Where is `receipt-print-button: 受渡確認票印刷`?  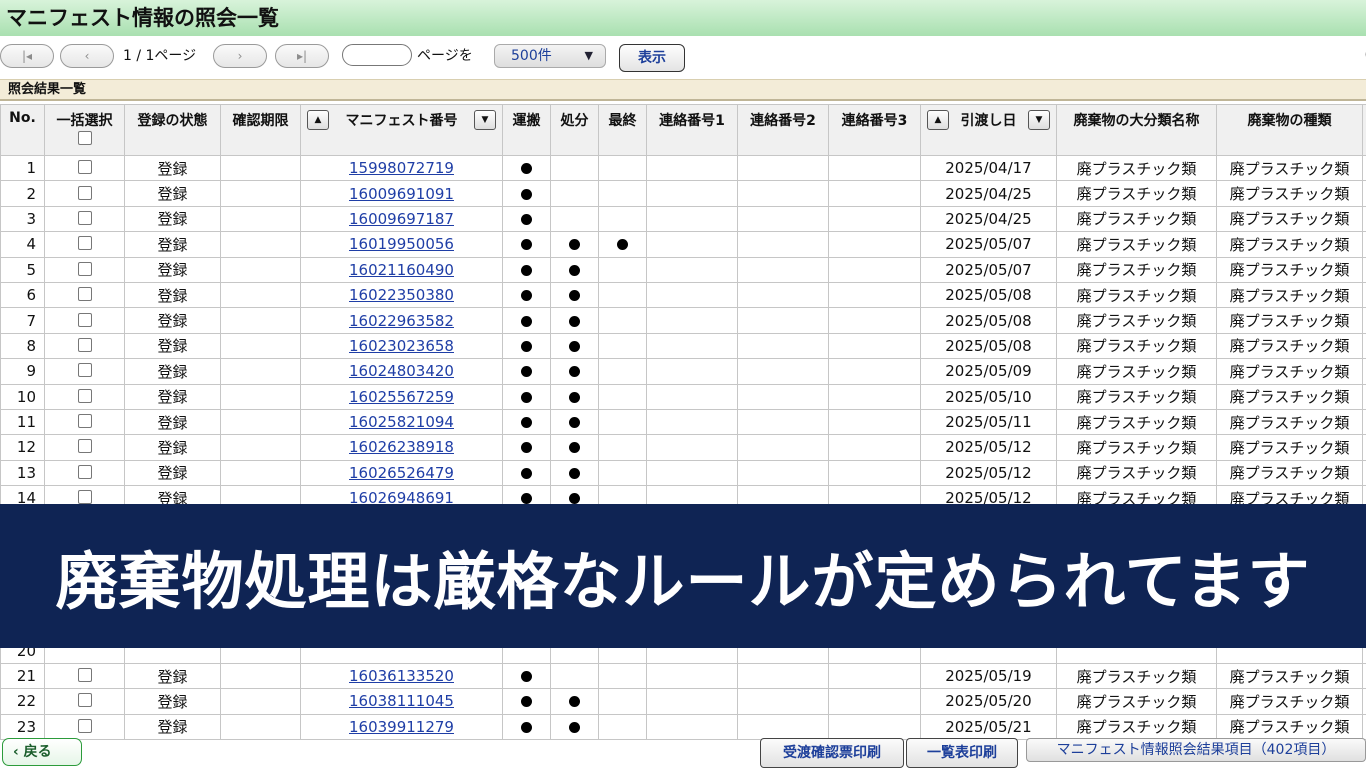 receipt-print-button: 受渡確認票印刷 is located at coordinates (832, 753).